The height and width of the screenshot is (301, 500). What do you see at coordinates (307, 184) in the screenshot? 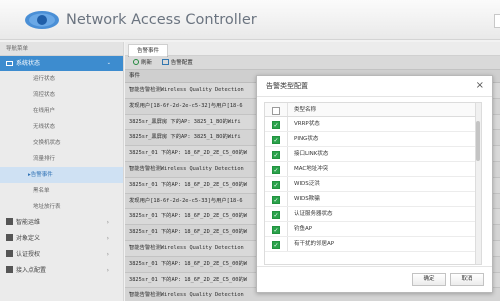
I see `alarm-type-label: WIDS泛洪` at bounding box center [307, 184].